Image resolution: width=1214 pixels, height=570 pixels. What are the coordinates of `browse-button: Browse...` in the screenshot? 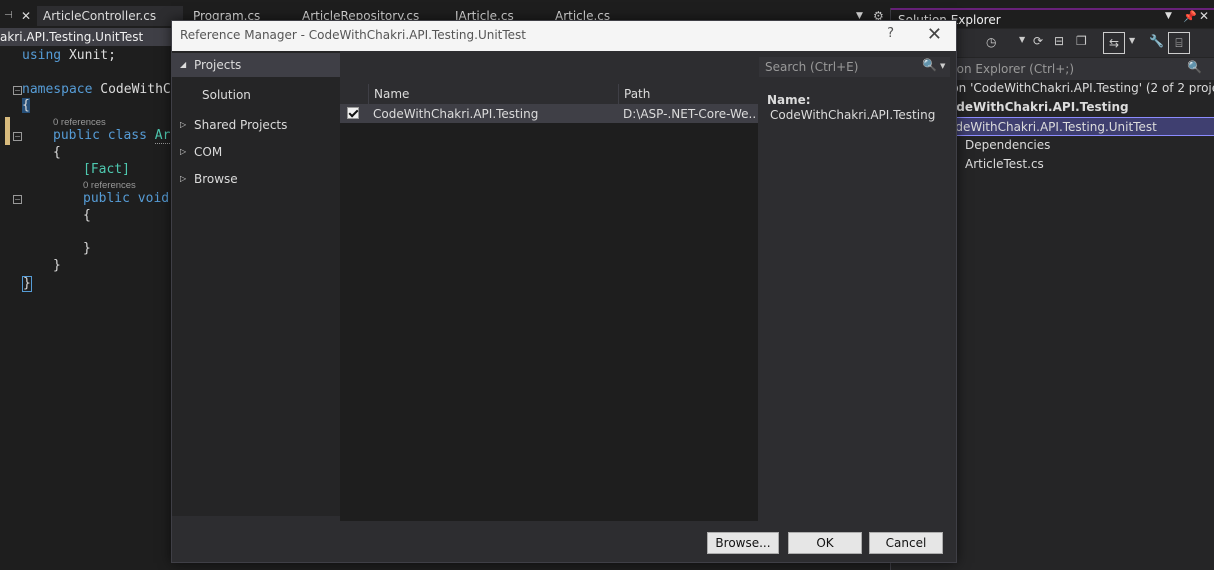 It's located at (743, 543).